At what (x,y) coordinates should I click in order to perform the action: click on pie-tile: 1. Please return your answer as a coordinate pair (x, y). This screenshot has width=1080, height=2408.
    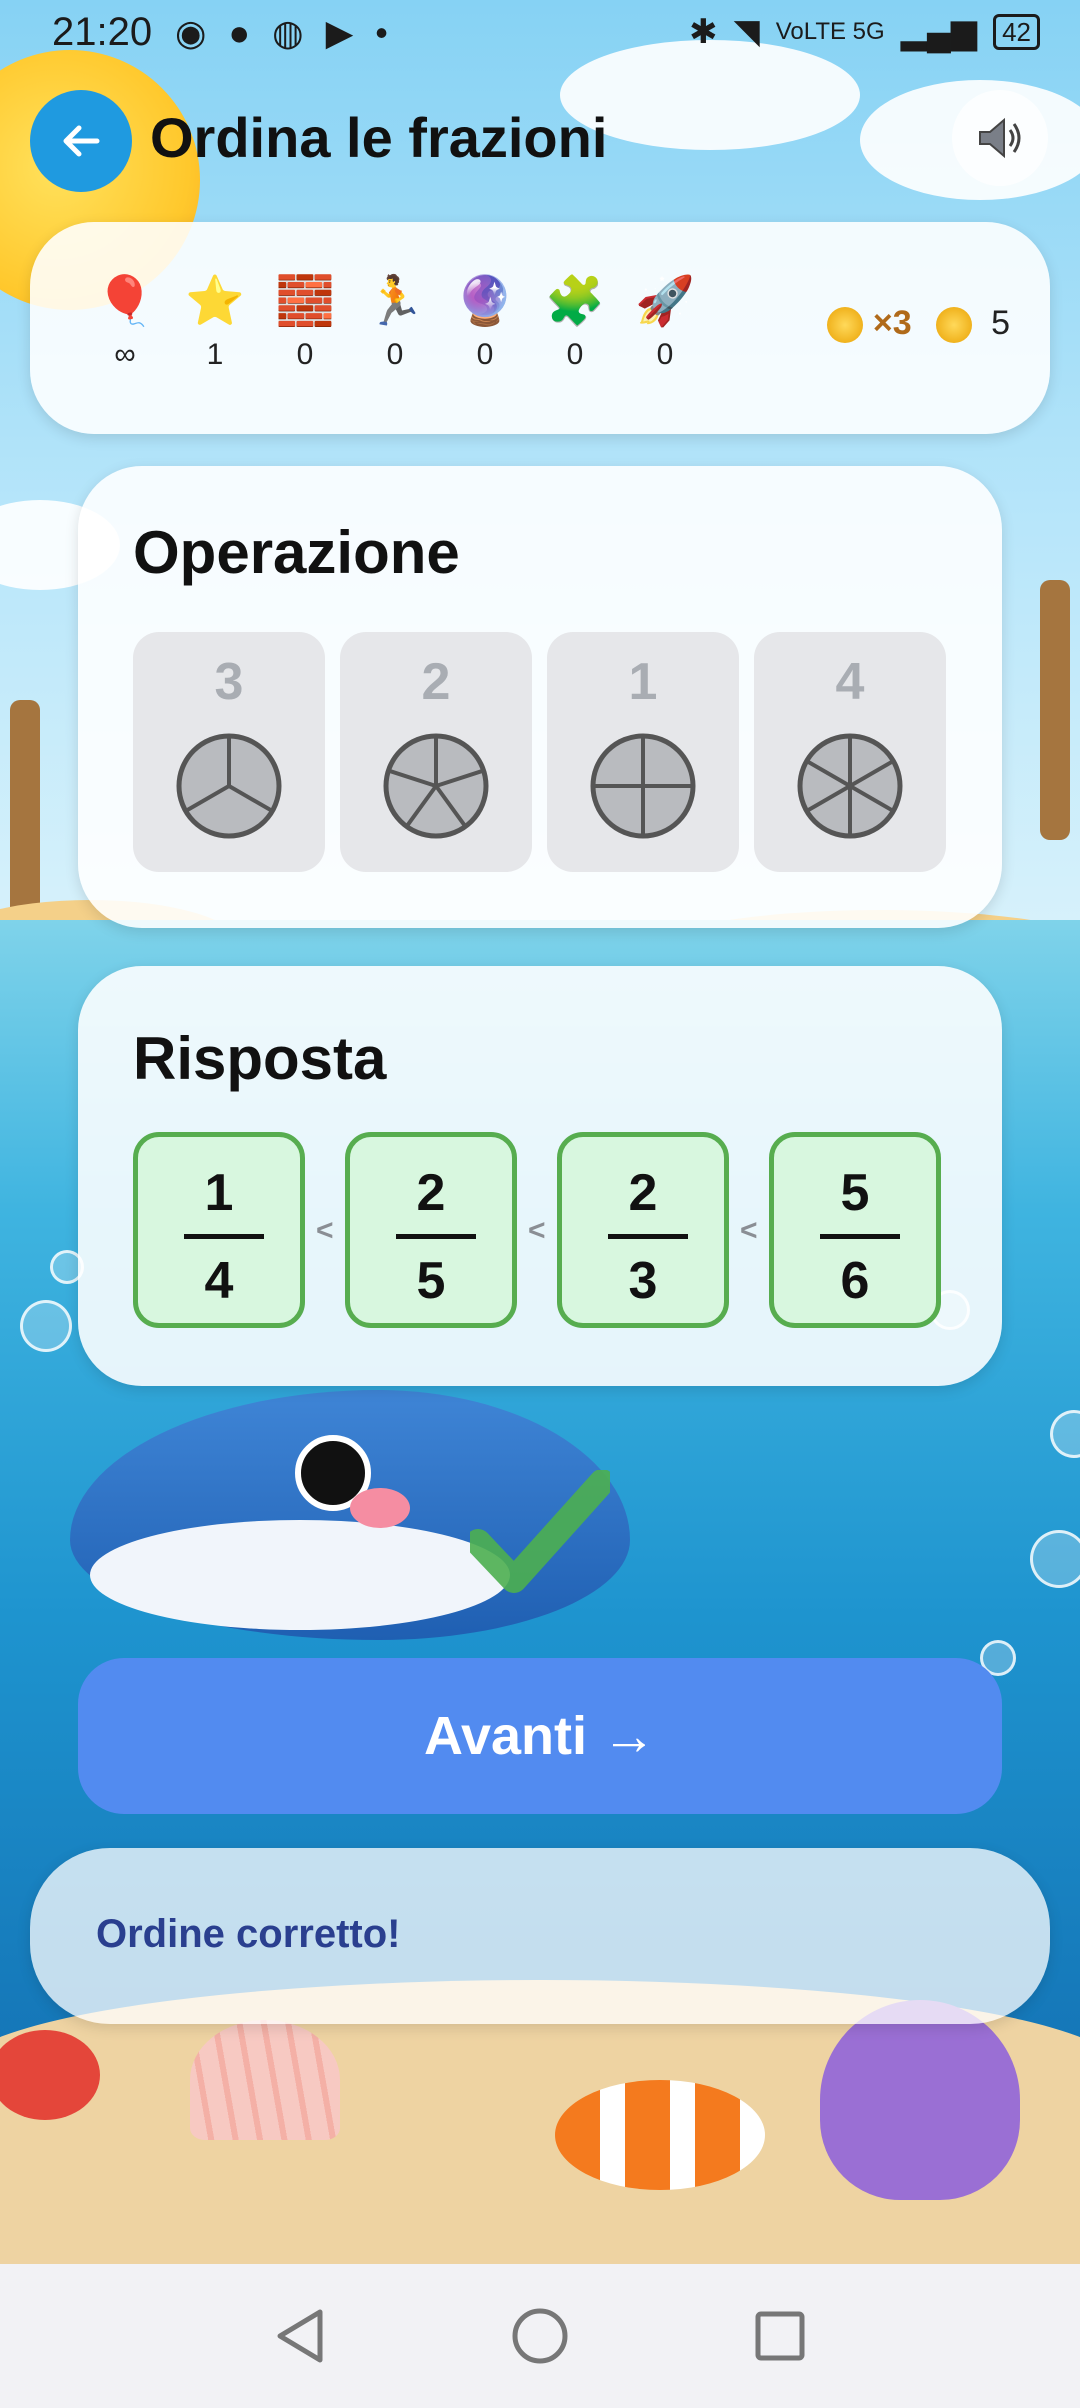
    Looking at the image, I should click on (643, 752).